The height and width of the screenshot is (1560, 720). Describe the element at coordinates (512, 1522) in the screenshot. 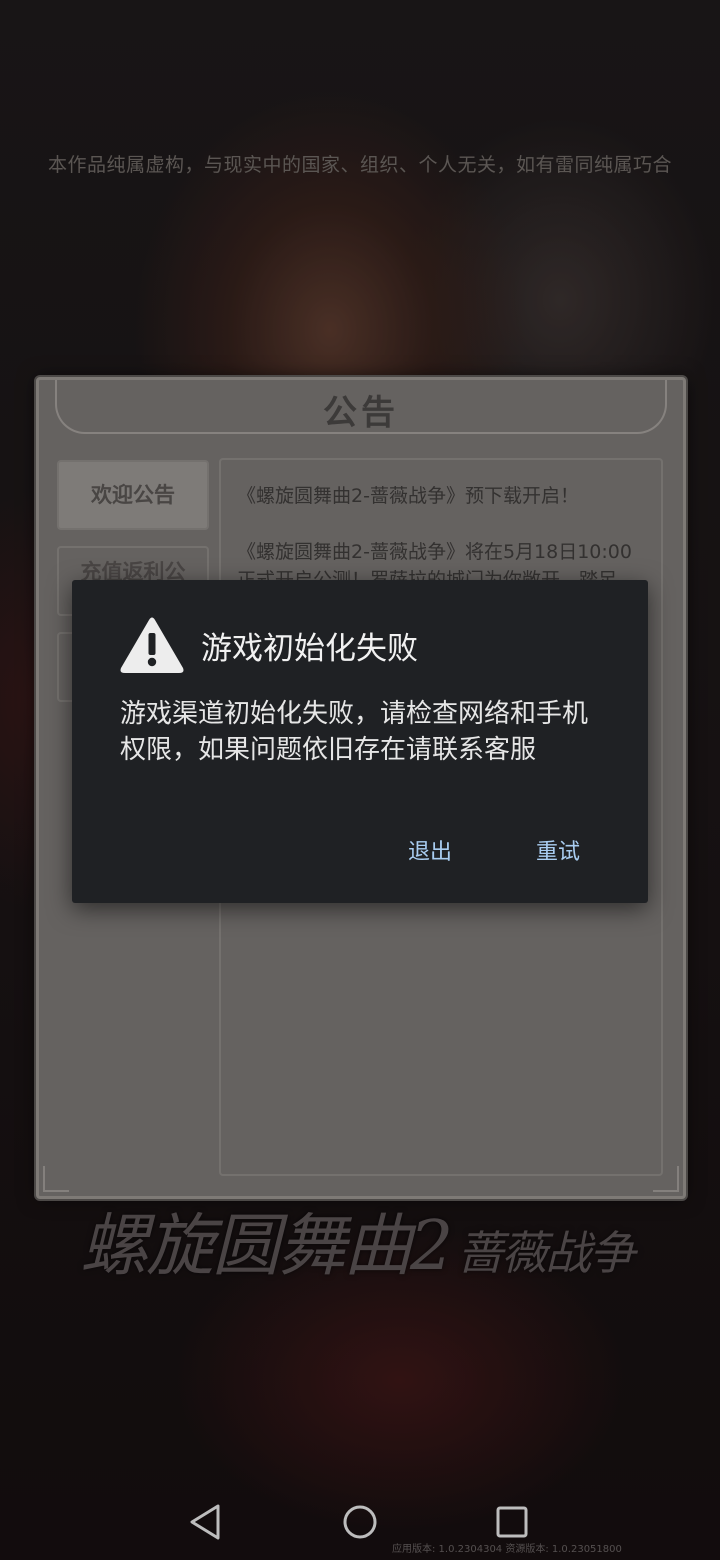

I see `recent-square-icon` at that location.